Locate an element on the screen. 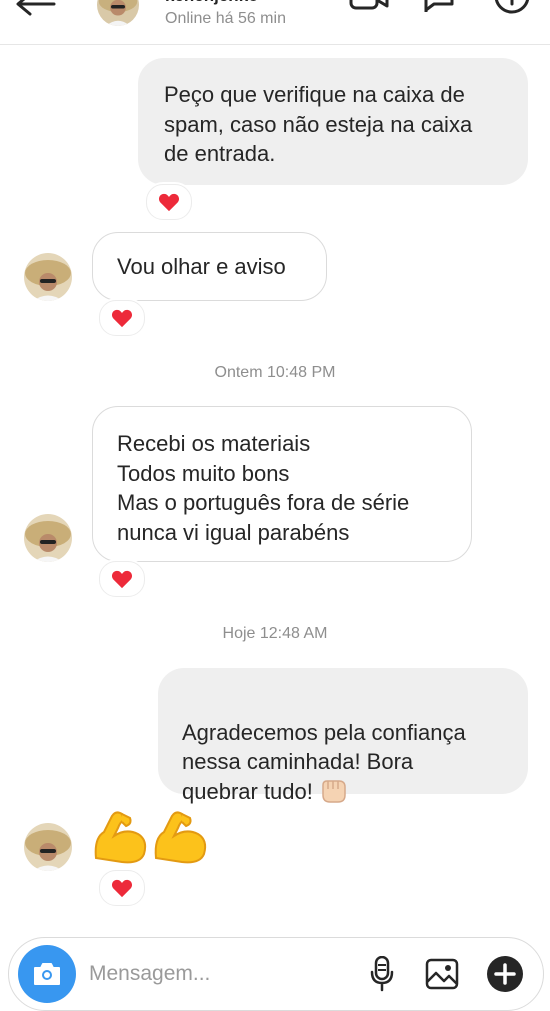 Image resolution: width=550 pixels, height=1011 pixels. camera-button is located at coordinates (47, 974).